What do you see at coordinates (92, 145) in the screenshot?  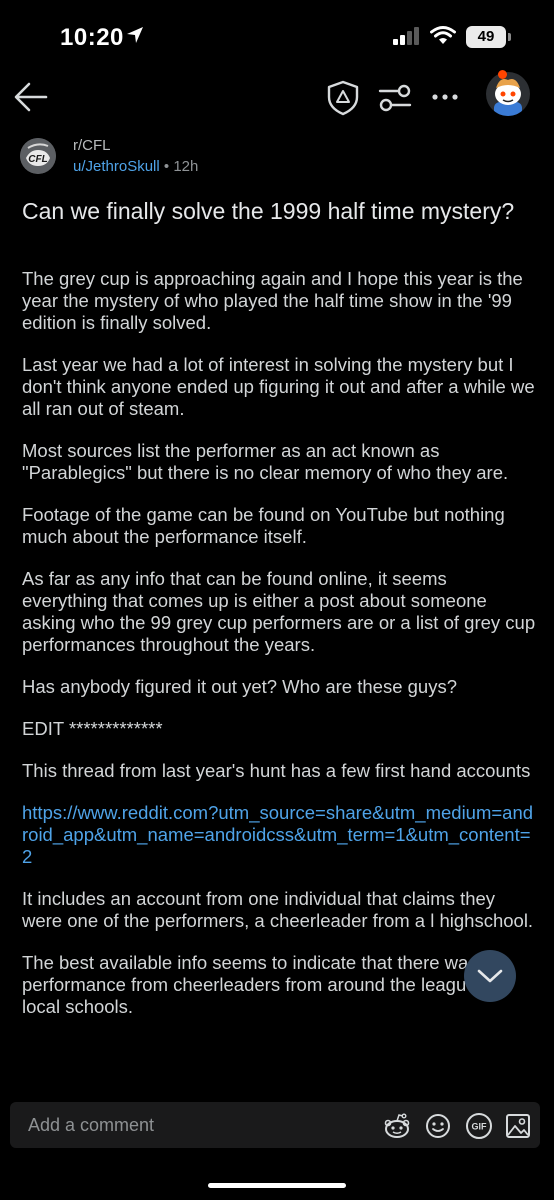 I see `subreddit-name: r/CFL` at bounding box center [92, 145].